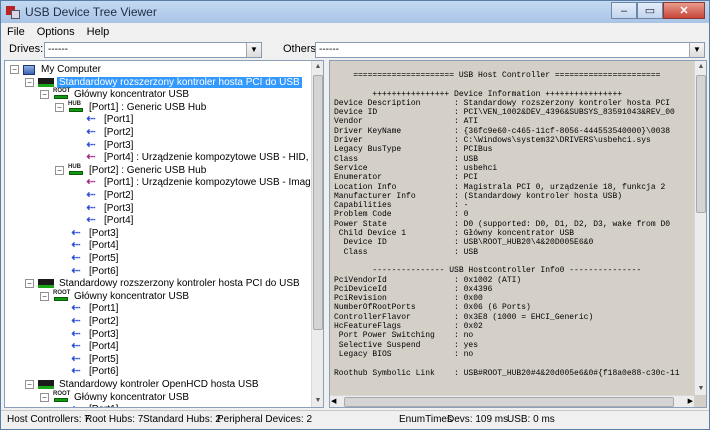 This screenshot has height=430, width=710. Describe the element at coordinates (514, 84) in the screenshot. I see `report-line` at that location.